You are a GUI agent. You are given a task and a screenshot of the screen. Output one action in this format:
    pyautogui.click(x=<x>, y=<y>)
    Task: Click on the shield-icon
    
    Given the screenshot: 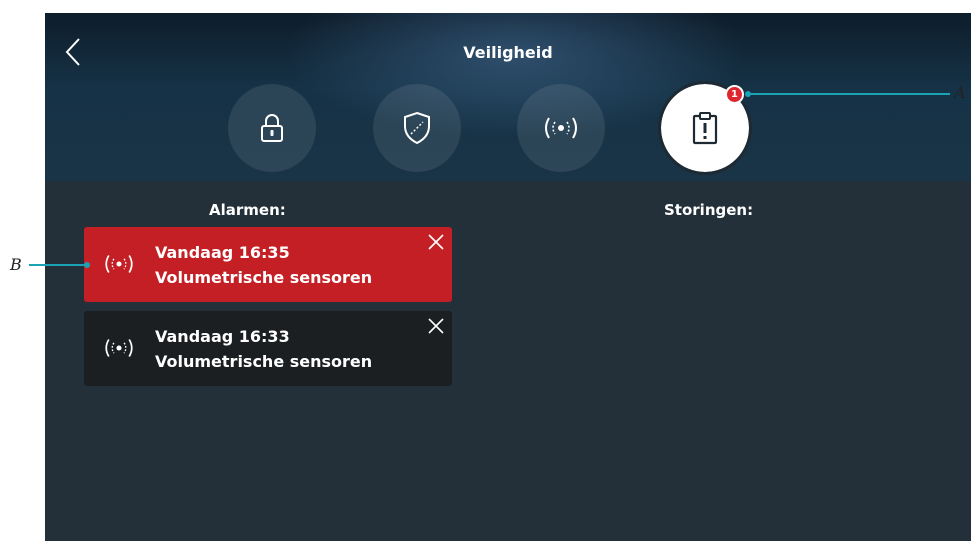 What is the action you would take?
    pyautogui.click(x=417, y=128)
    